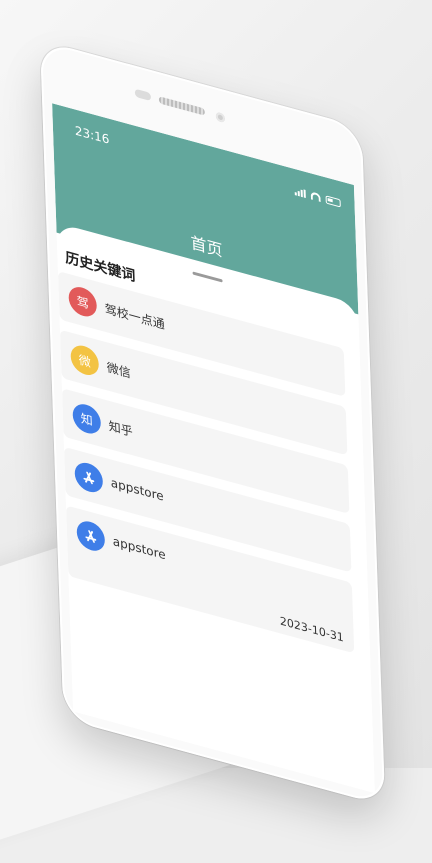 The image size is (432, 863). What do you see at coordinates (92, 135) in the screenshot?
I see `status-time: 23:16` at bounding box center [92, 135].